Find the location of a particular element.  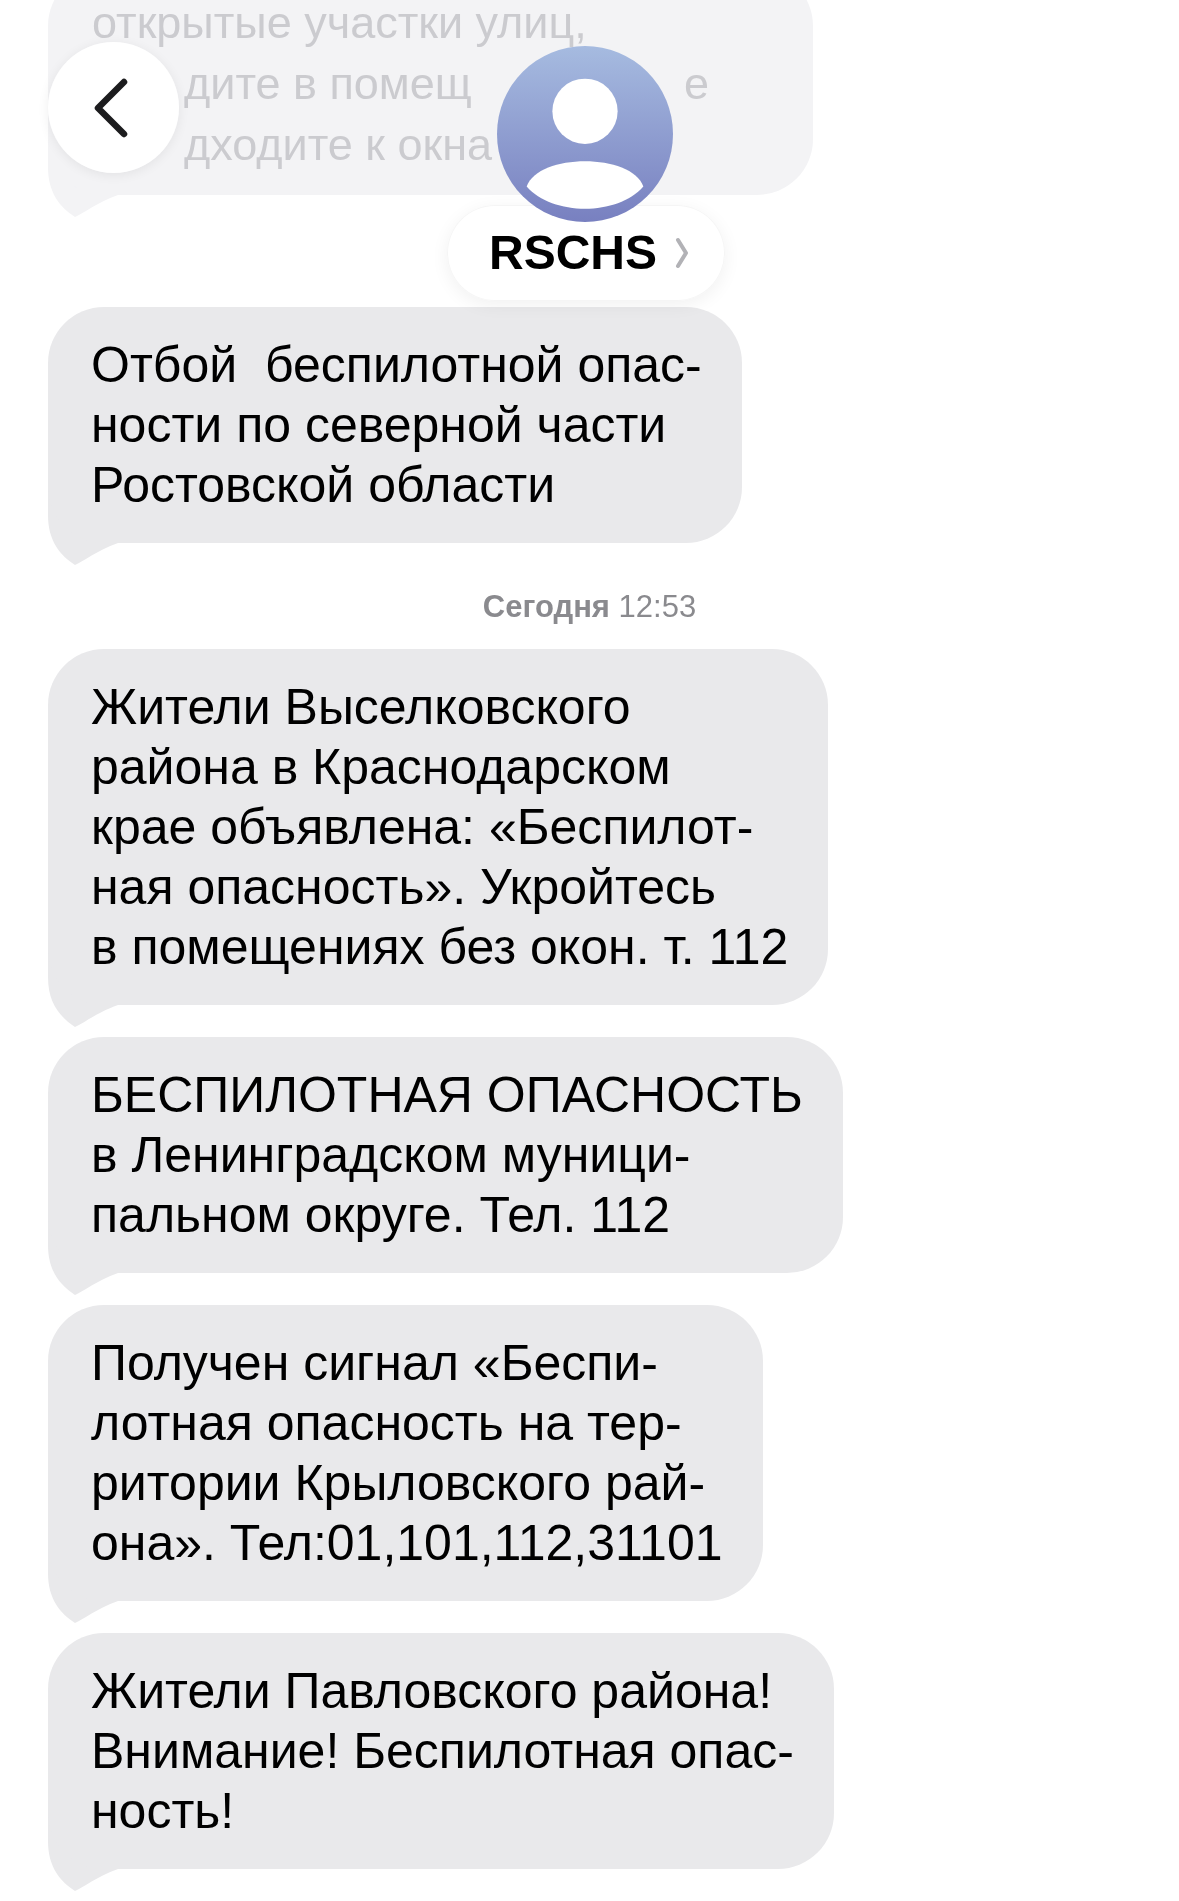

message-text: Отбой беспилотной опас- ности по северной части Ростовской области is located at coordinates (396, 425).